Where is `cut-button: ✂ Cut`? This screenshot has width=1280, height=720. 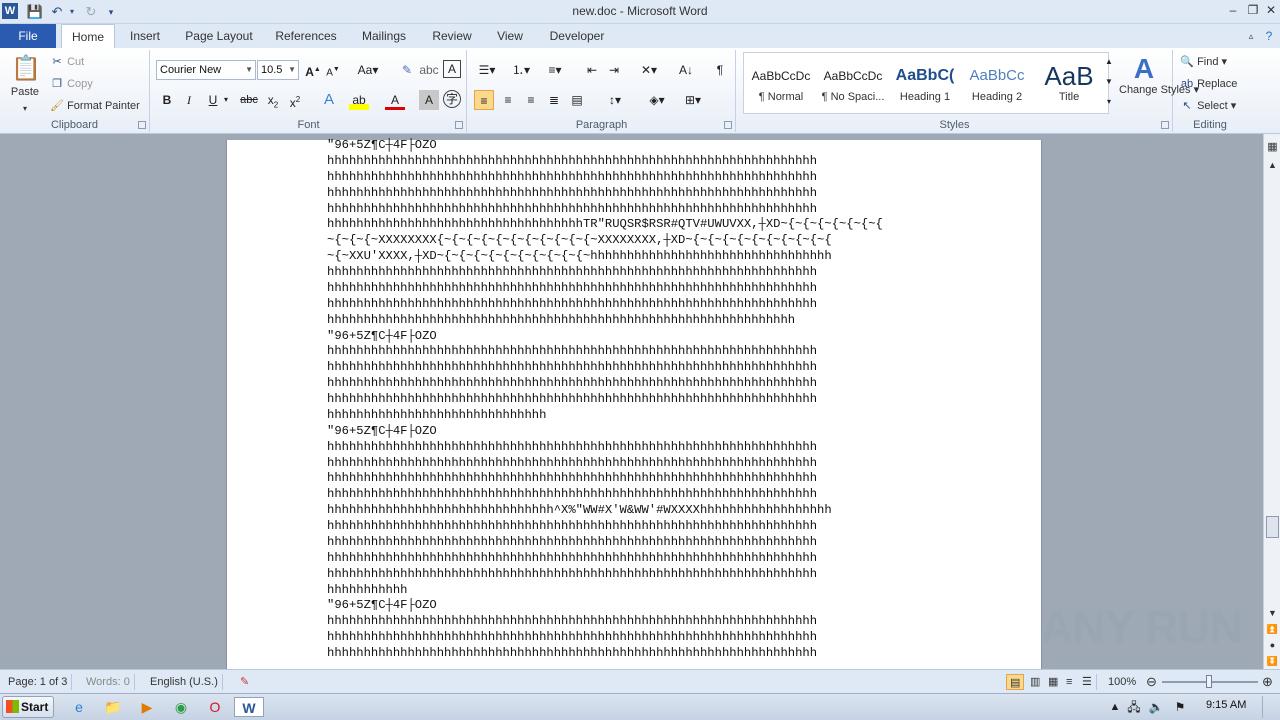
cut-button: ✂ Cut is located at coordinates (67, 62).